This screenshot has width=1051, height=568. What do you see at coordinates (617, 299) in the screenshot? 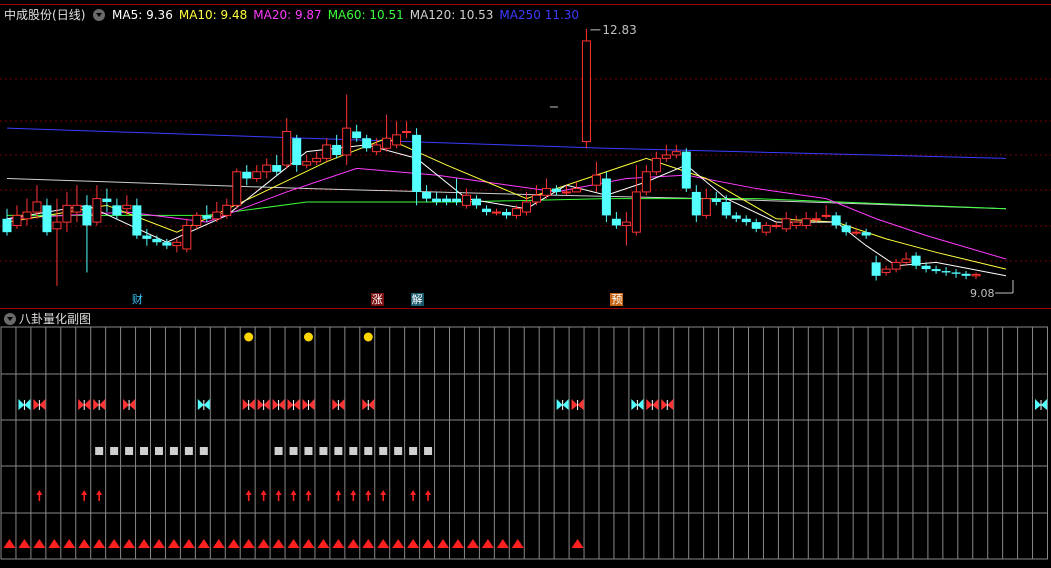
I see `event-tag: 预` at bounding box center [617, 299].